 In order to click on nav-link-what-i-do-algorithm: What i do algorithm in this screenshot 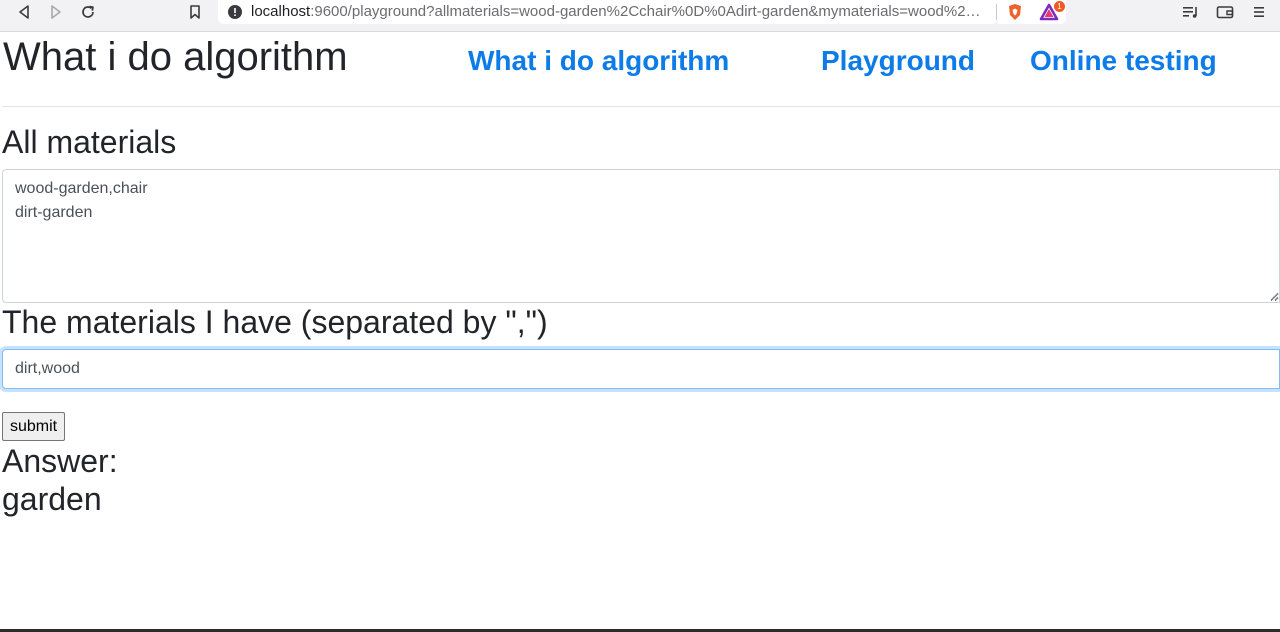, I will do `click(598, 61)`.